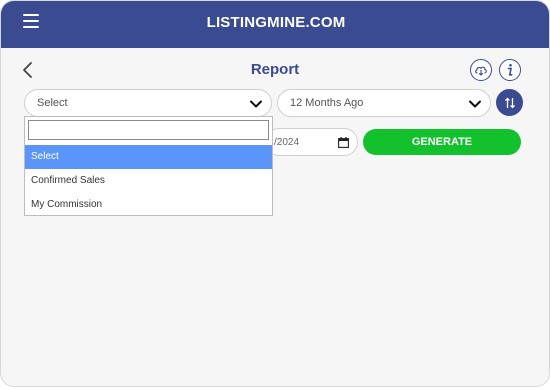 The width and height of the screenshot is (550, 387). What do you see at coordinates (148, 205) in the screenshot?
I see `dropdown-option-my-commission: My Commission` at bounding box center [148, 205].